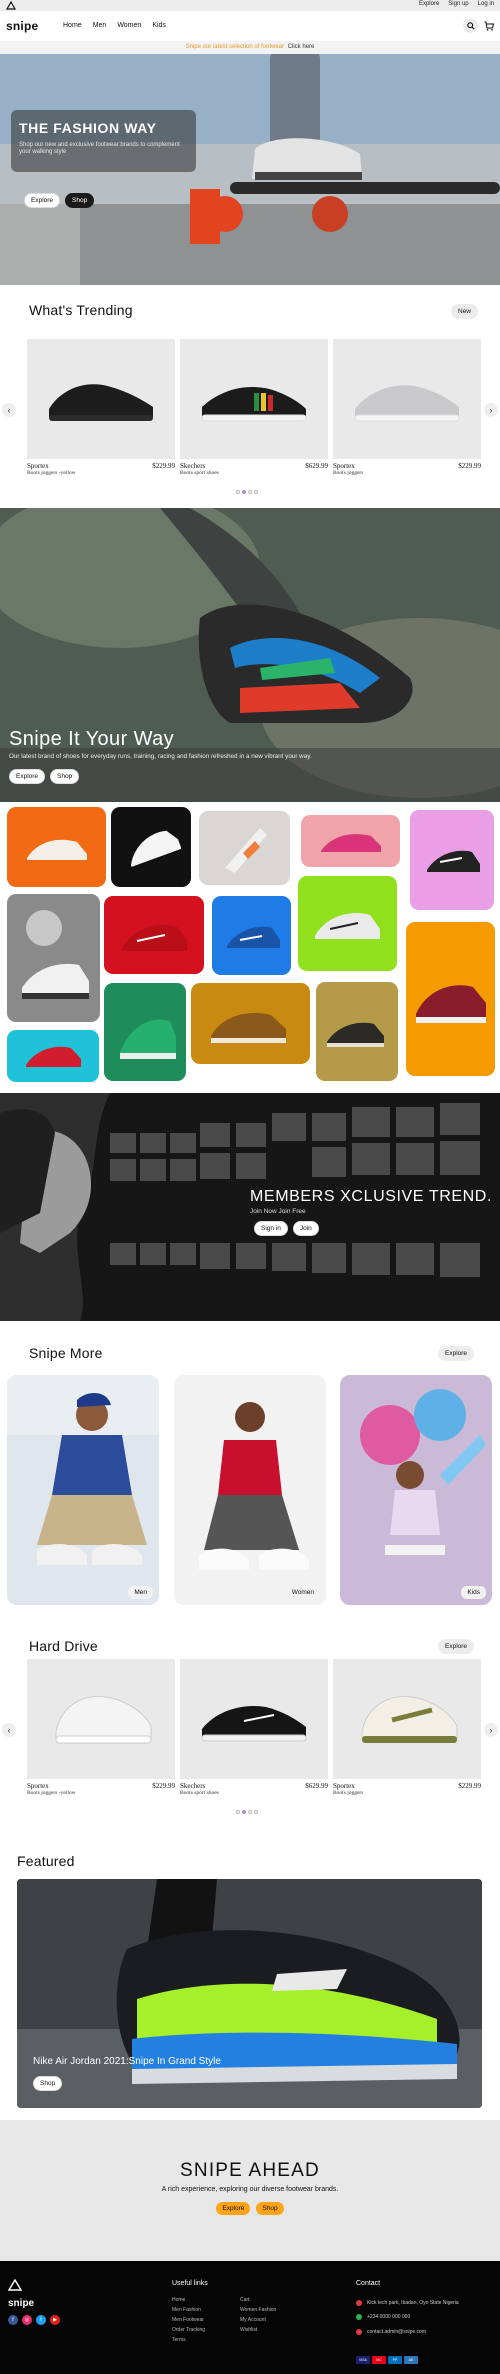 The width and height of the screenshot is (500, 2374). Describe the element at coordinates (13, 2320) in the screenshot. I see `facebook-icon: f` at that location.